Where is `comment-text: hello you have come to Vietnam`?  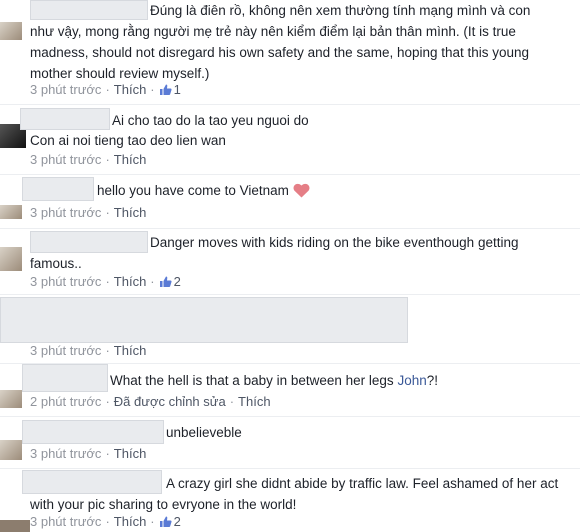
comment-text: hello you have come to Vietnam is located at coordinates (317, 190).